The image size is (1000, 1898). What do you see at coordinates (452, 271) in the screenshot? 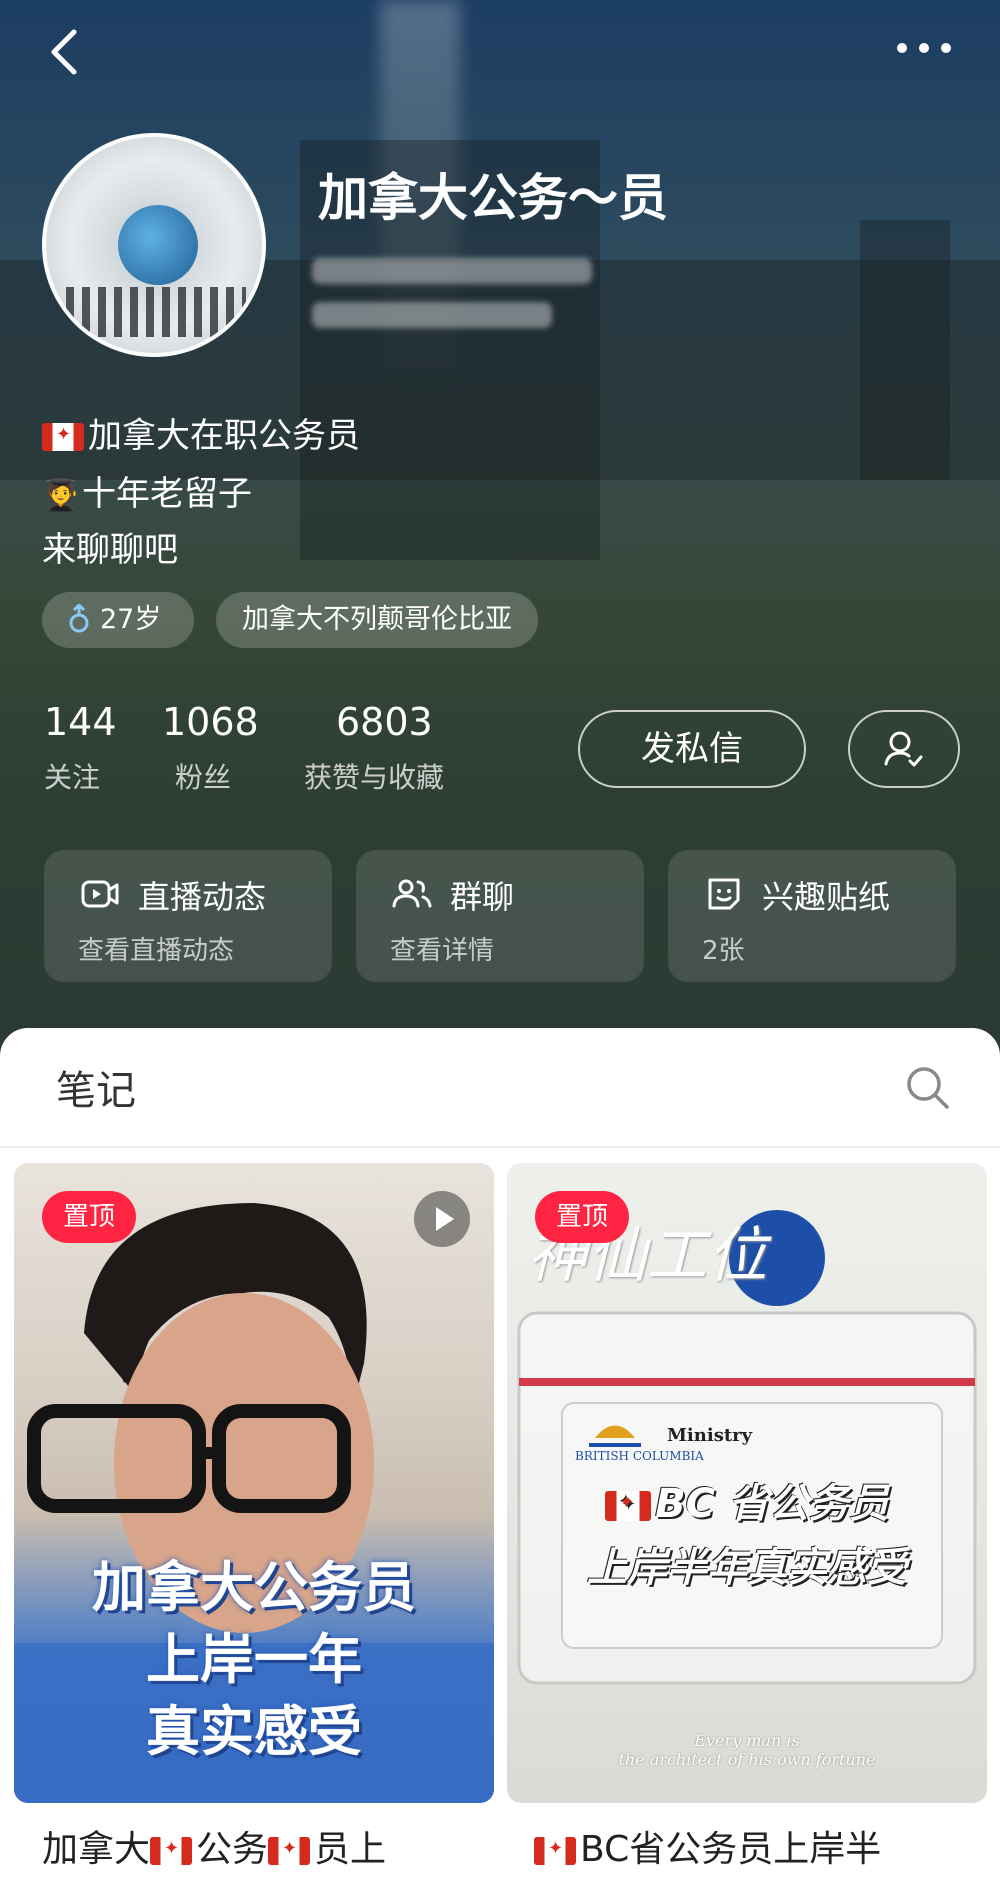
I see `redacted-id` at bounding box center [452, 271].